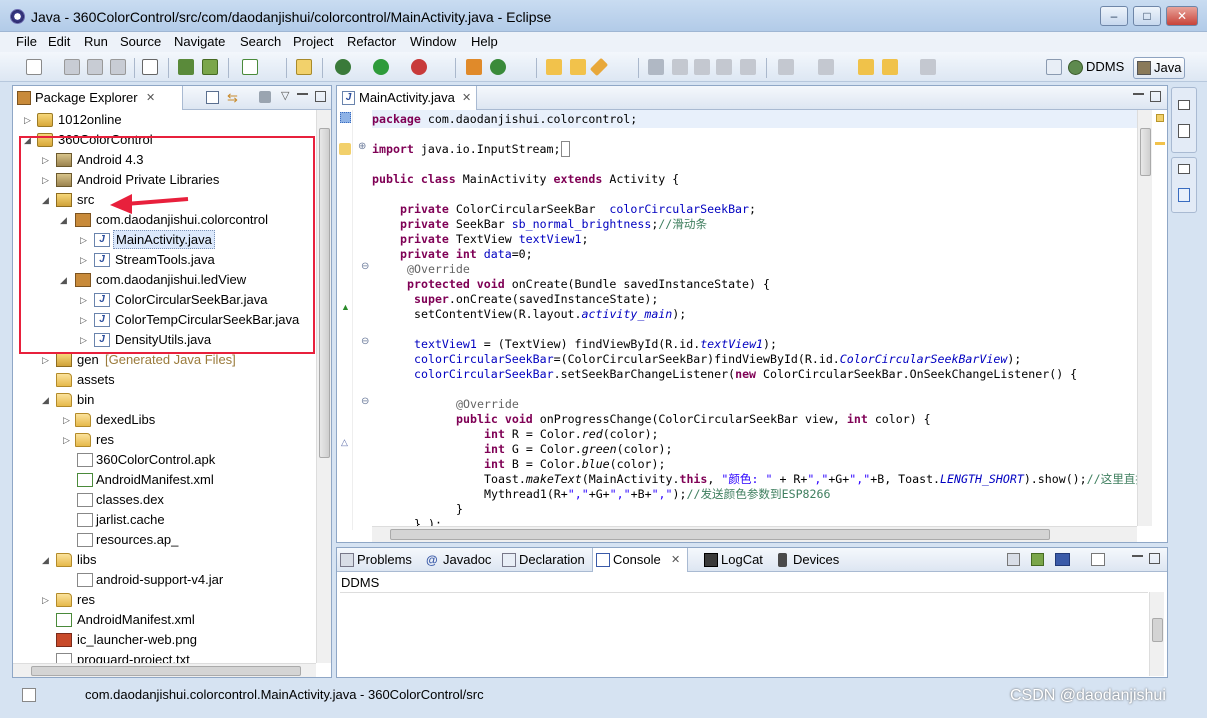  Describe the element at coordinates (164, 480) in the screenshot. I see `tree-item-bin-androidmanifest: AndroidManifest.xml` at that location.